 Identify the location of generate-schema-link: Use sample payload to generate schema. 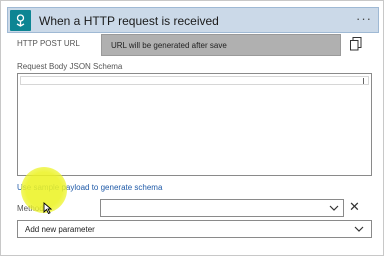
(89, 187).